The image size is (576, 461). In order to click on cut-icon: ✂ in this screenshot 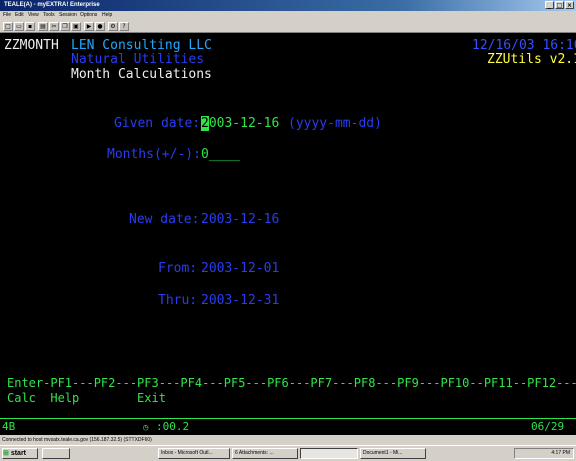, I will do `click(54, 26)`.